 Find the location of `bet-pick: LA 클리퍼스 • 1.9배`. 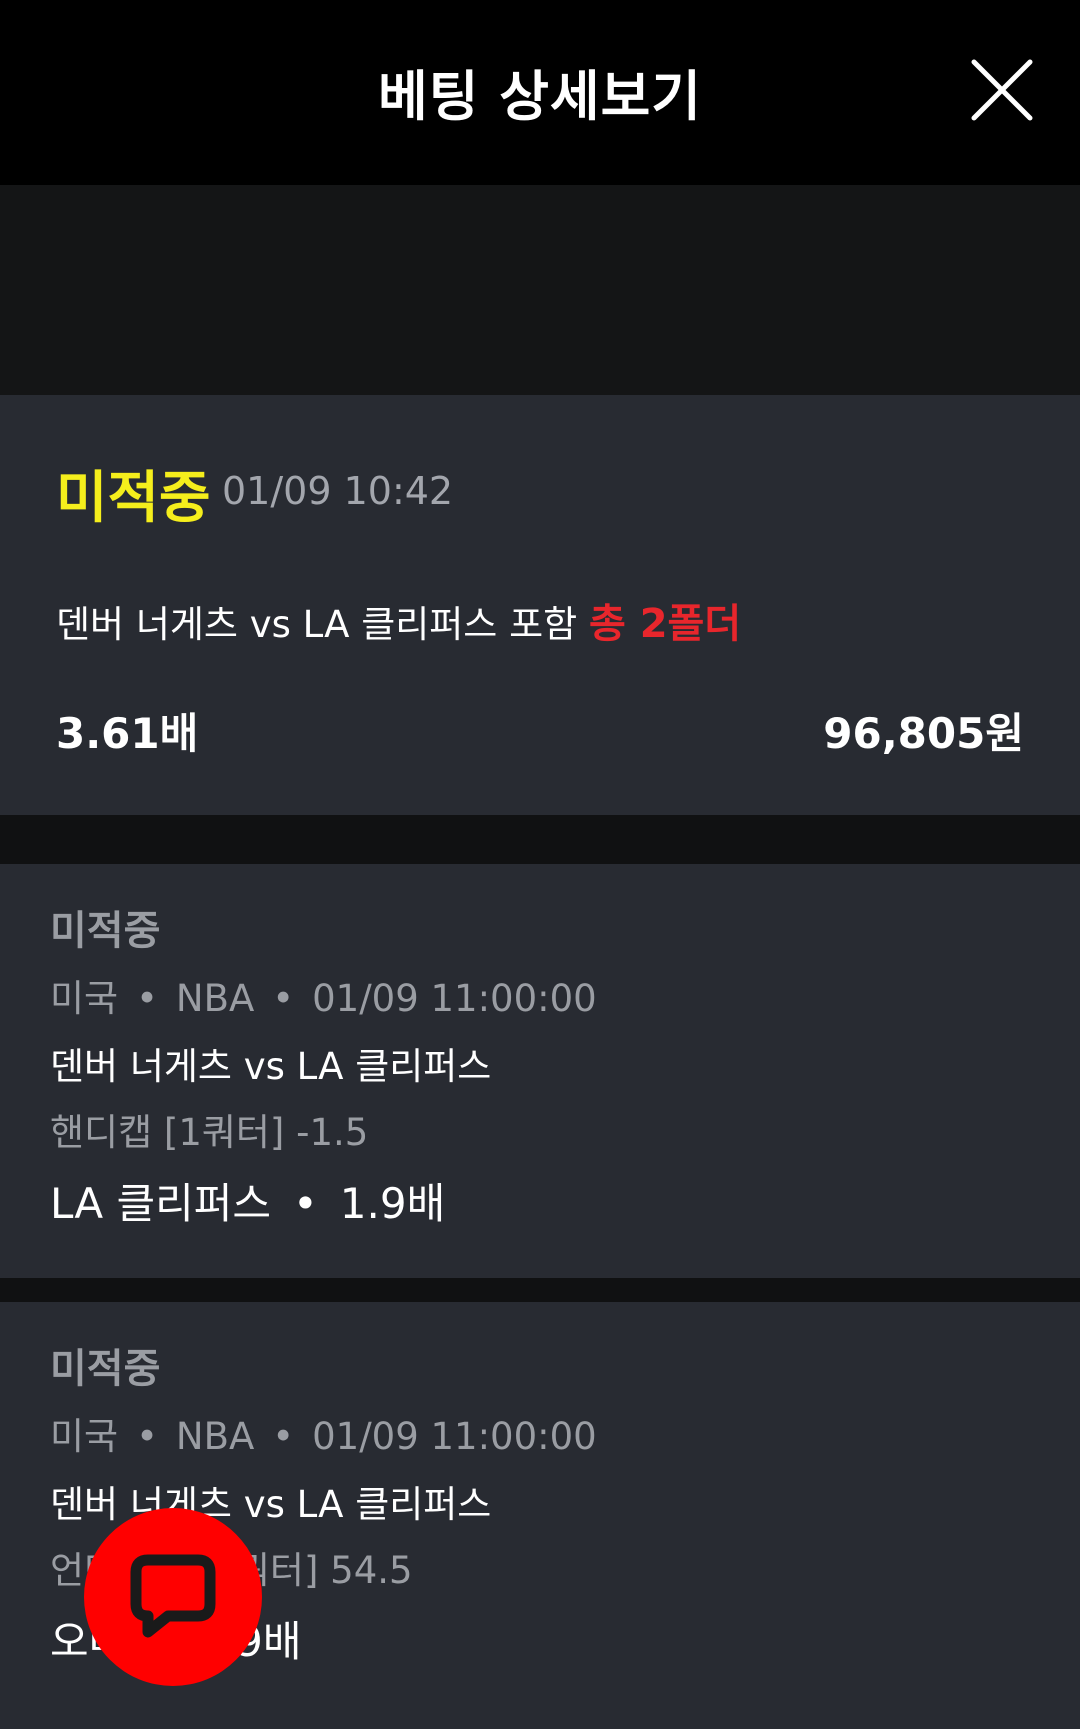

bet-pick: LA 클리퍼스 • 1.9배 is located at coordinates (247, 1200).